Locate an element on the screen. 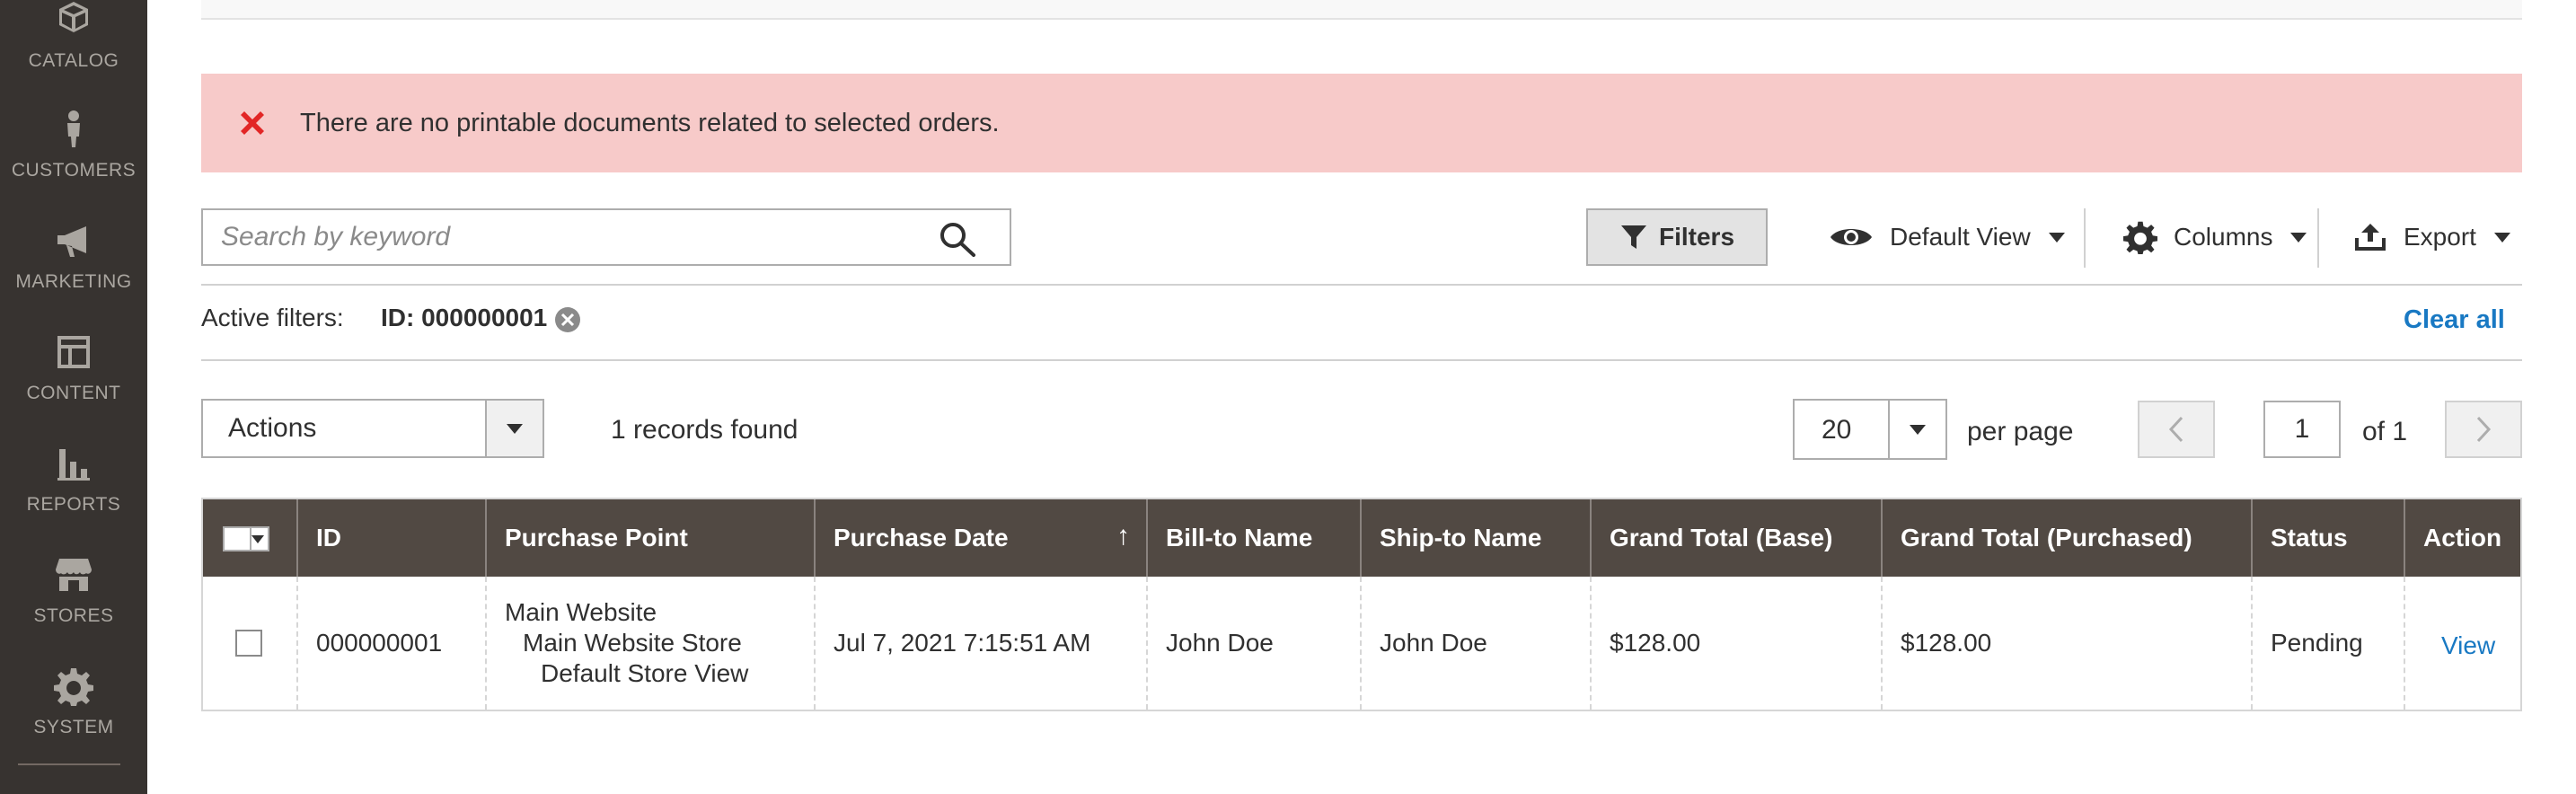 The image size is (2576, 794). actions-label: Actions is located at coordinates (272, 428).